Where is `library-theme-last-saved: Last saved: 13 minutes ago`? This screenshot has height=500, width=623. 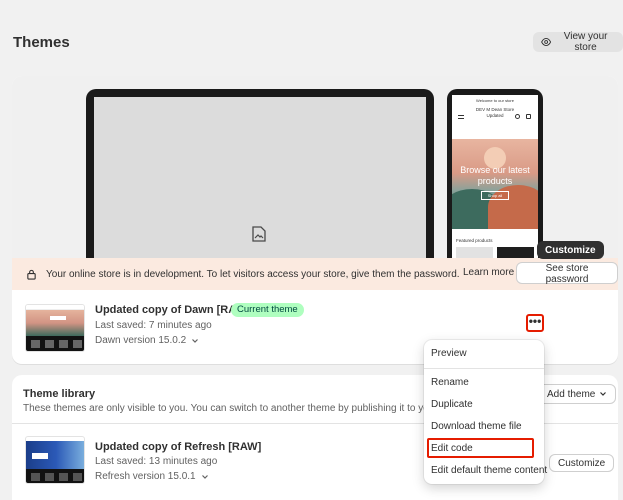
library-theme-last-saved: Last saved: 13 minutes ago is located at coordinates (156, 461).